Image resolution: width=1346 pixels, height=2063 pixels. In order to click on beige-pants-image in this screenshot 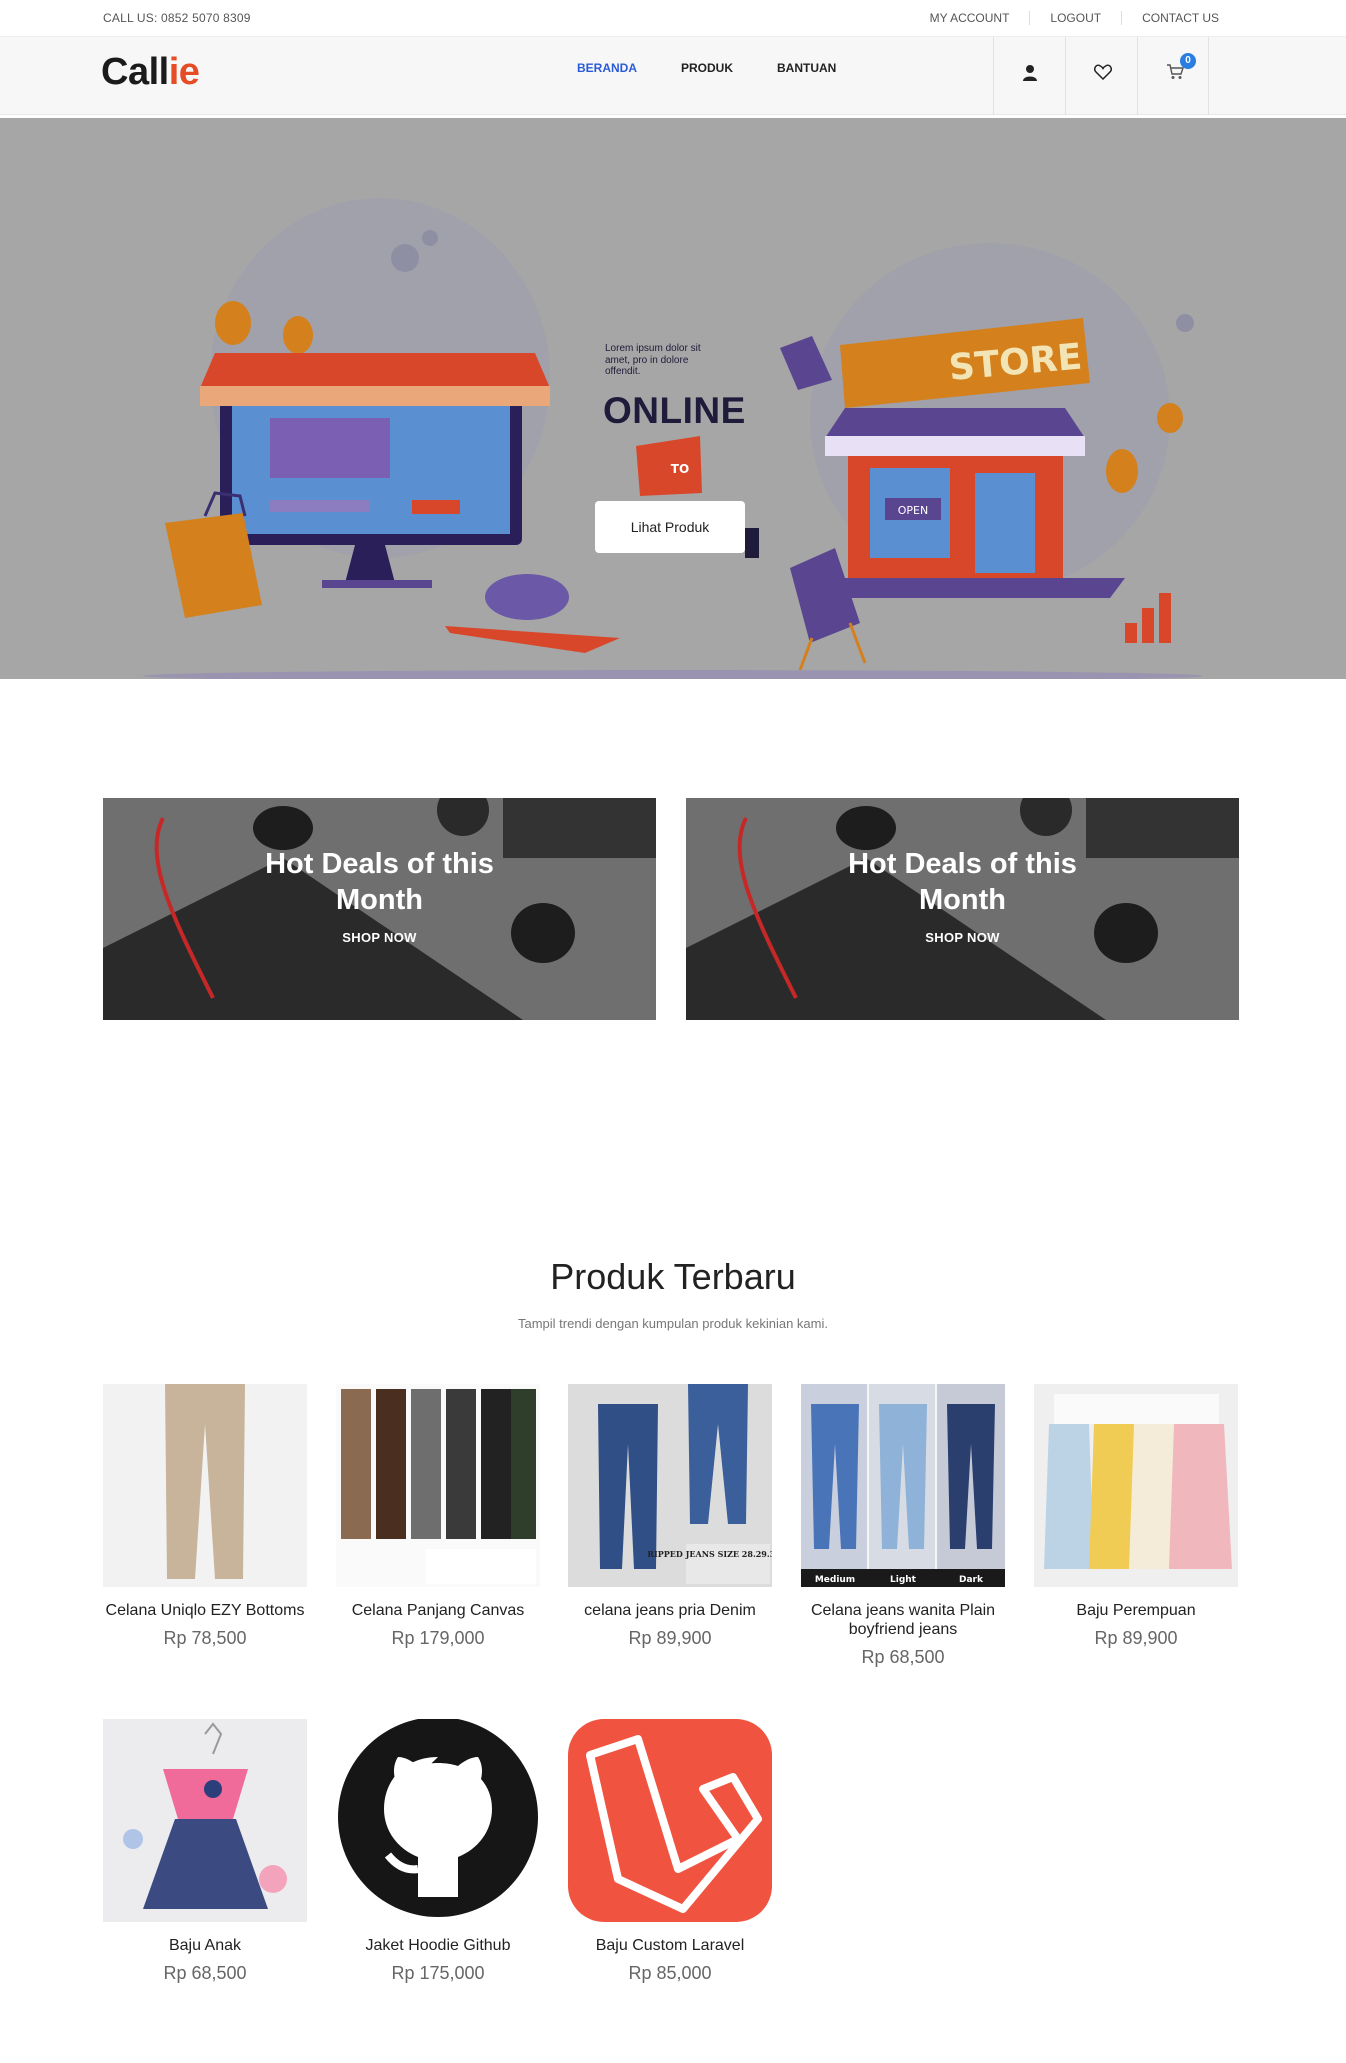, I will do `click(205, 1481)`.